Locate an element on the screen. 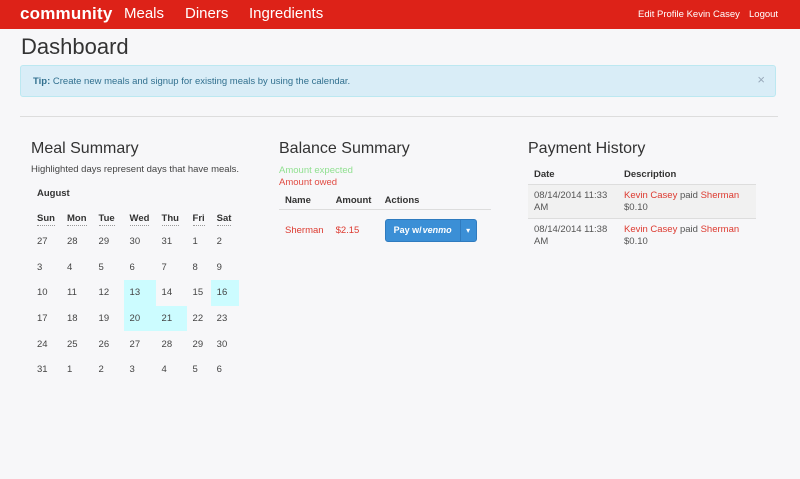  calendar-day: 22 is located at coordinates (199, 319).